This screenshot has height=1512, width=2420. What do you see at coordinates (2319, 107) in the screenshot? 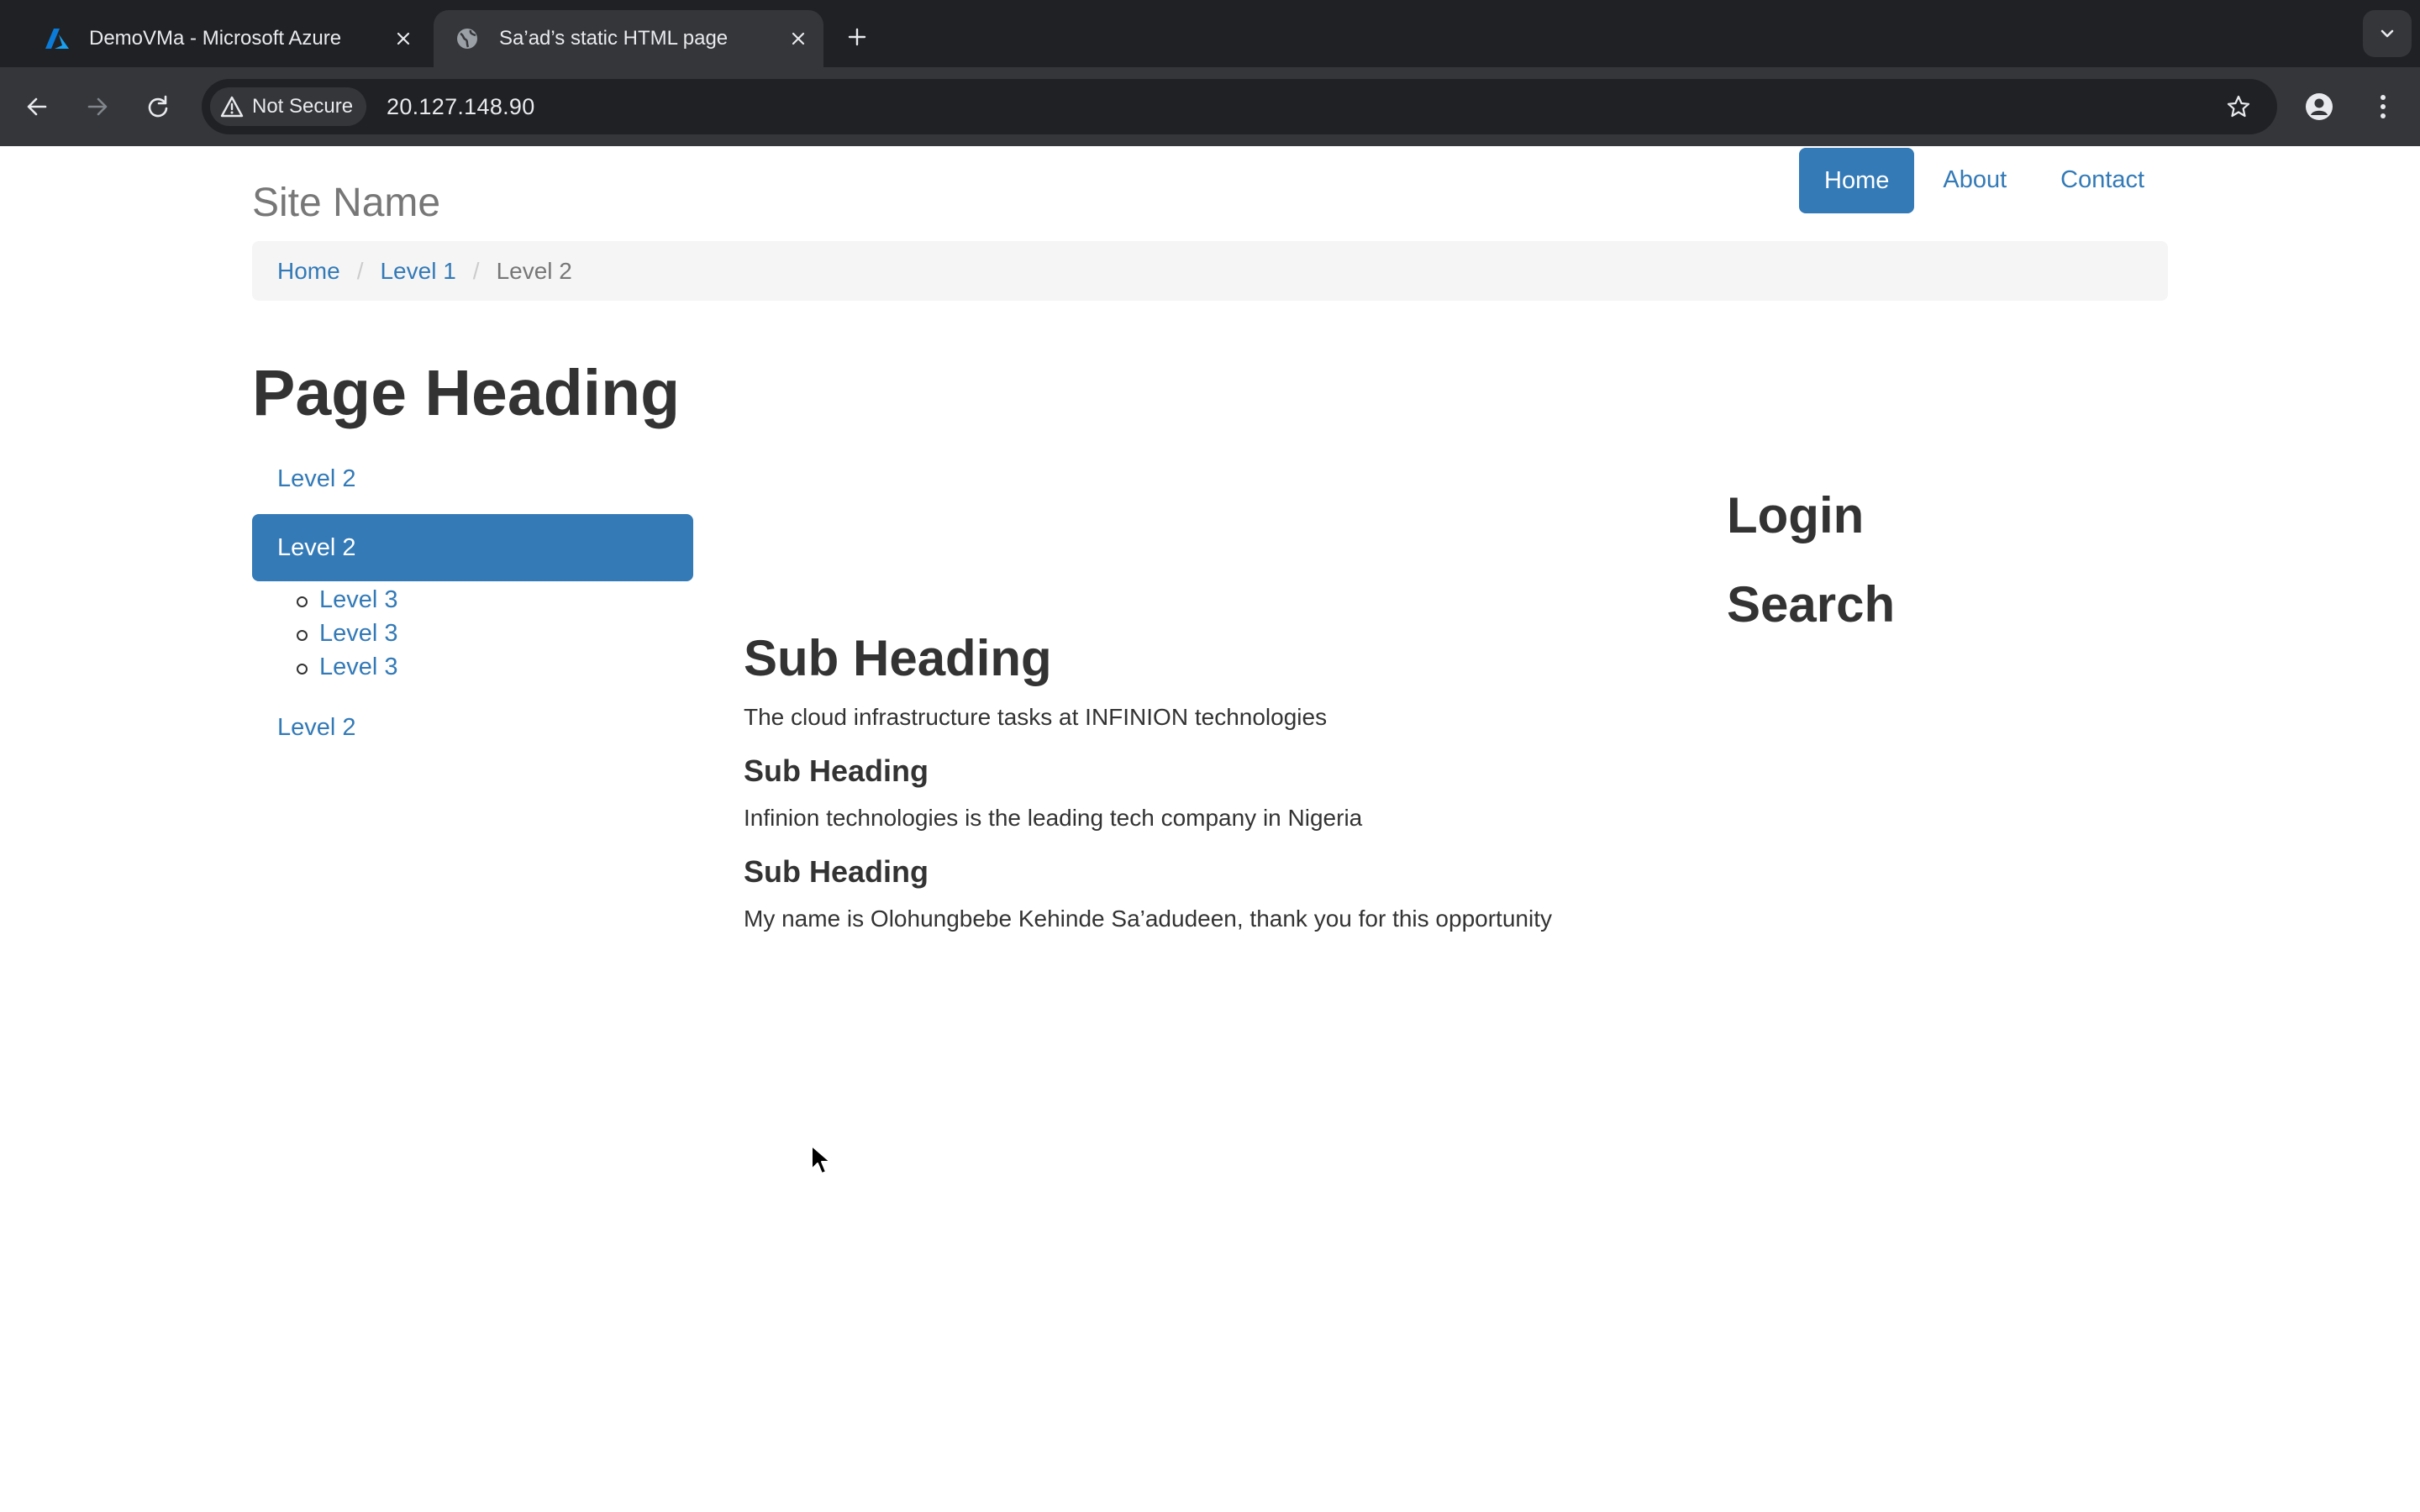
I see `profile-avatar-icon` at bounding box center [2319, 107].